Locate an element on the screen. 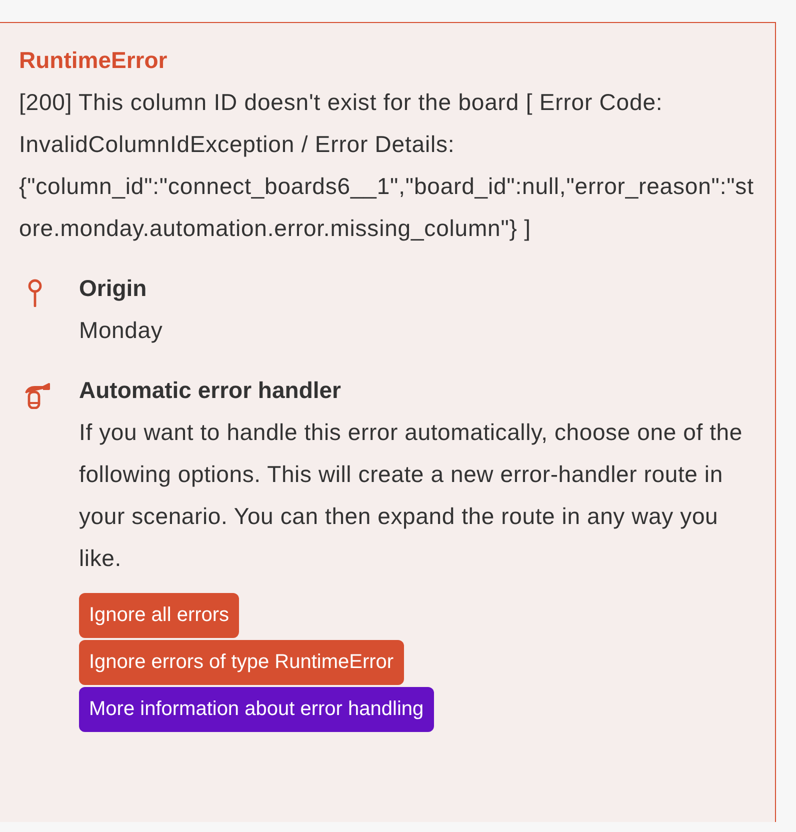 Image resolution: width=796 pixels, height=832 pixels. fire-extinguisher-icon is located at coordinates (37, 395).